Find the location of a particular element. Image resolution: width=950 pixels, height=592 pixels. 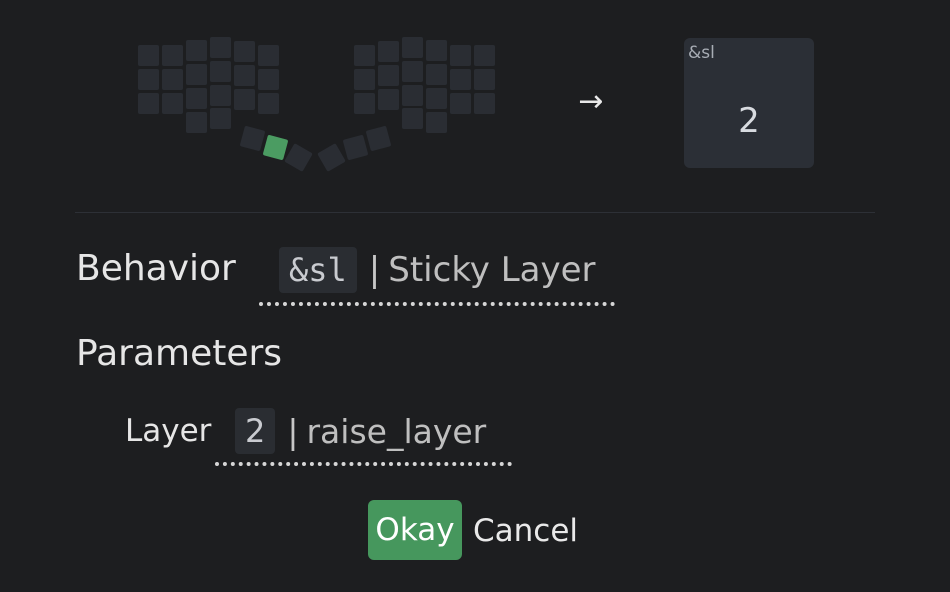

parameters-heading: Parameters is located at coordinates (179, 353).